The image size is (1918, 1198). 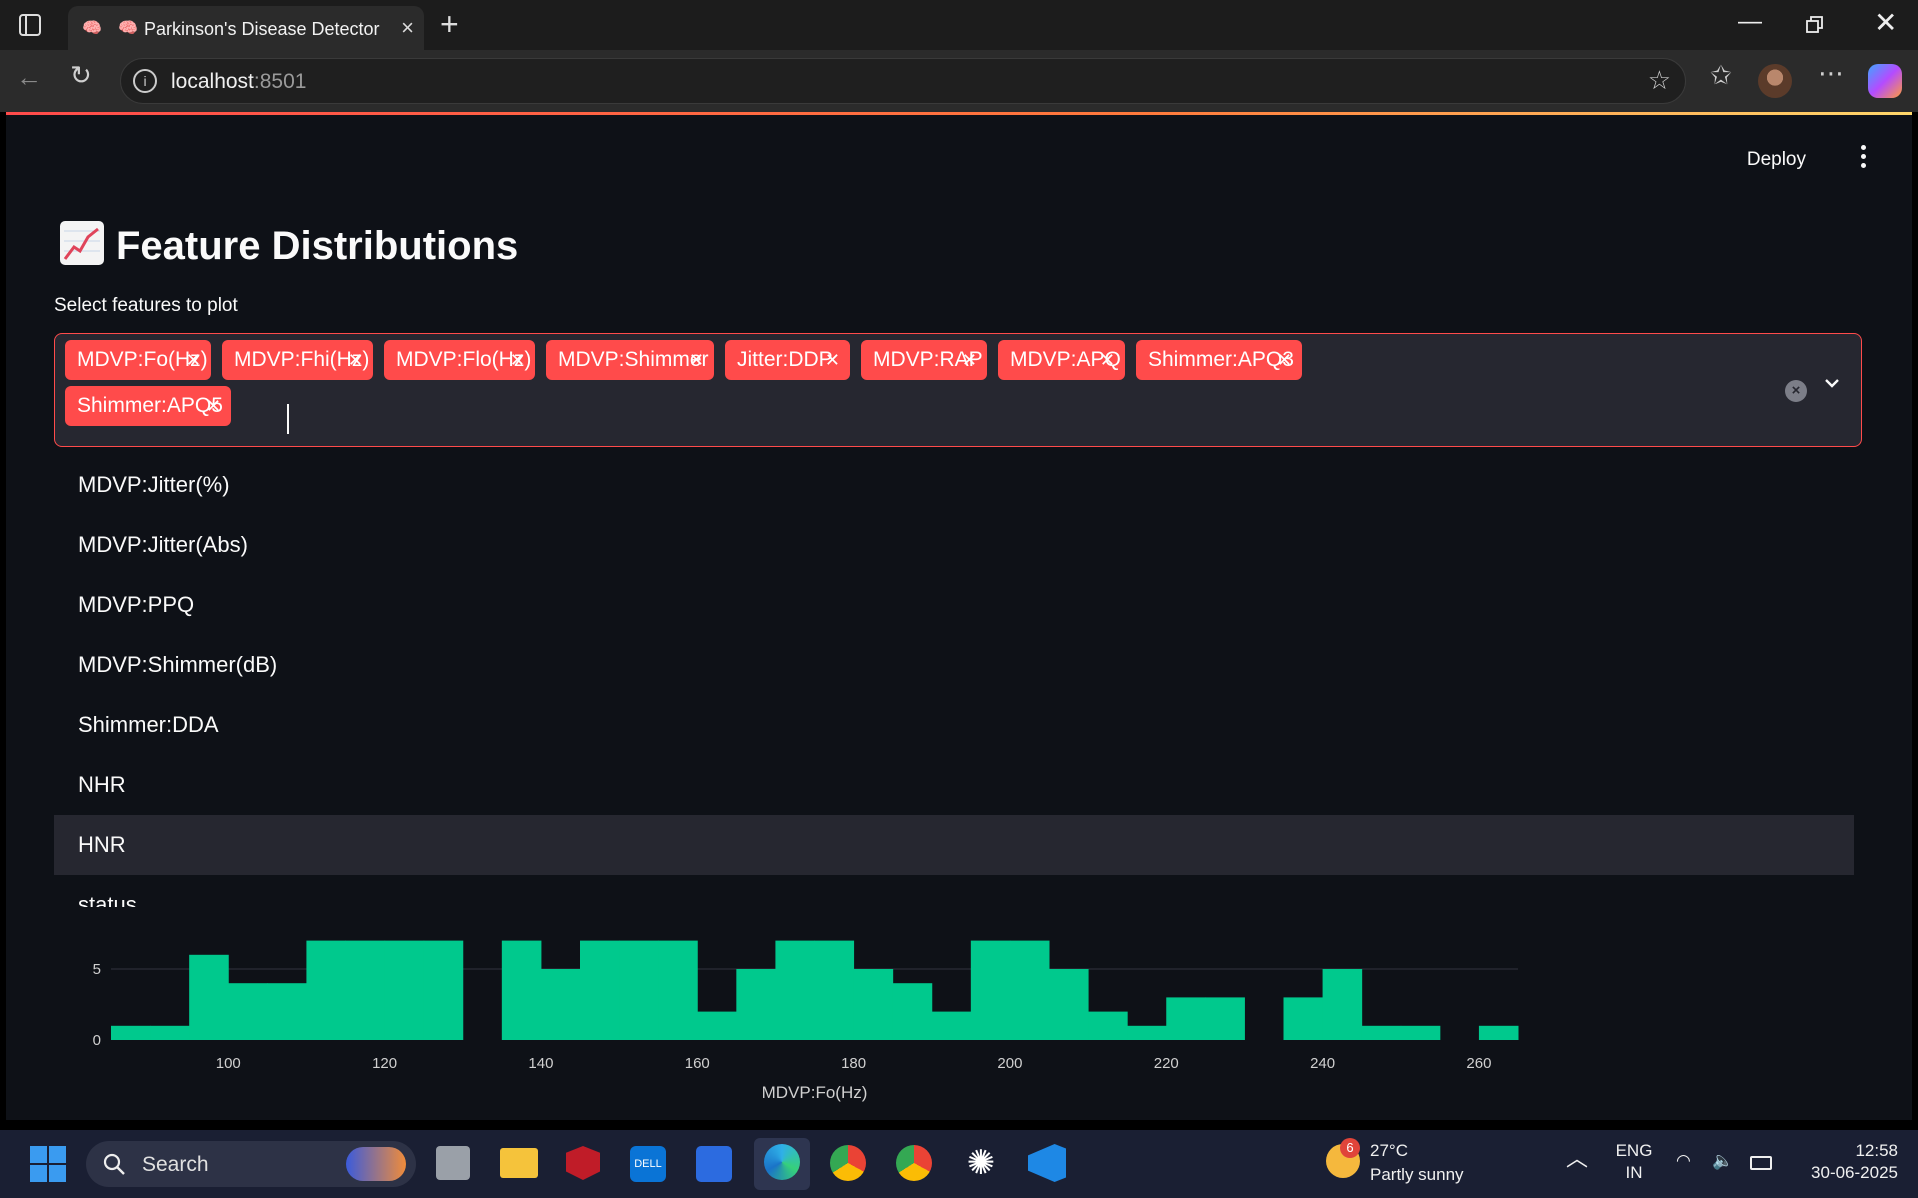 What do you see at coordinates (848, 1163) in the screenshot?
I see `chrome-icon` at bounding box center [848, 1163].